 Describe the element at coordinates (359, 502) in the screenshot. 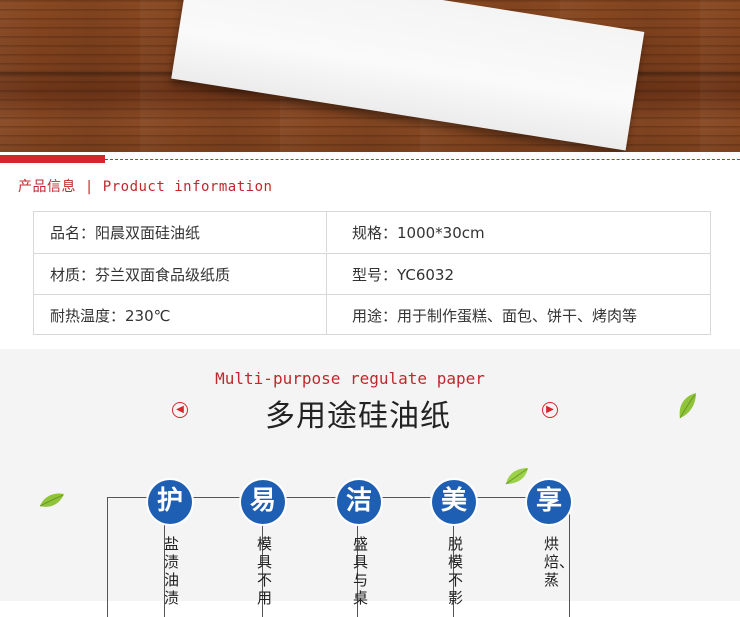

I see `feature-badge-clean: 洁` at that location.